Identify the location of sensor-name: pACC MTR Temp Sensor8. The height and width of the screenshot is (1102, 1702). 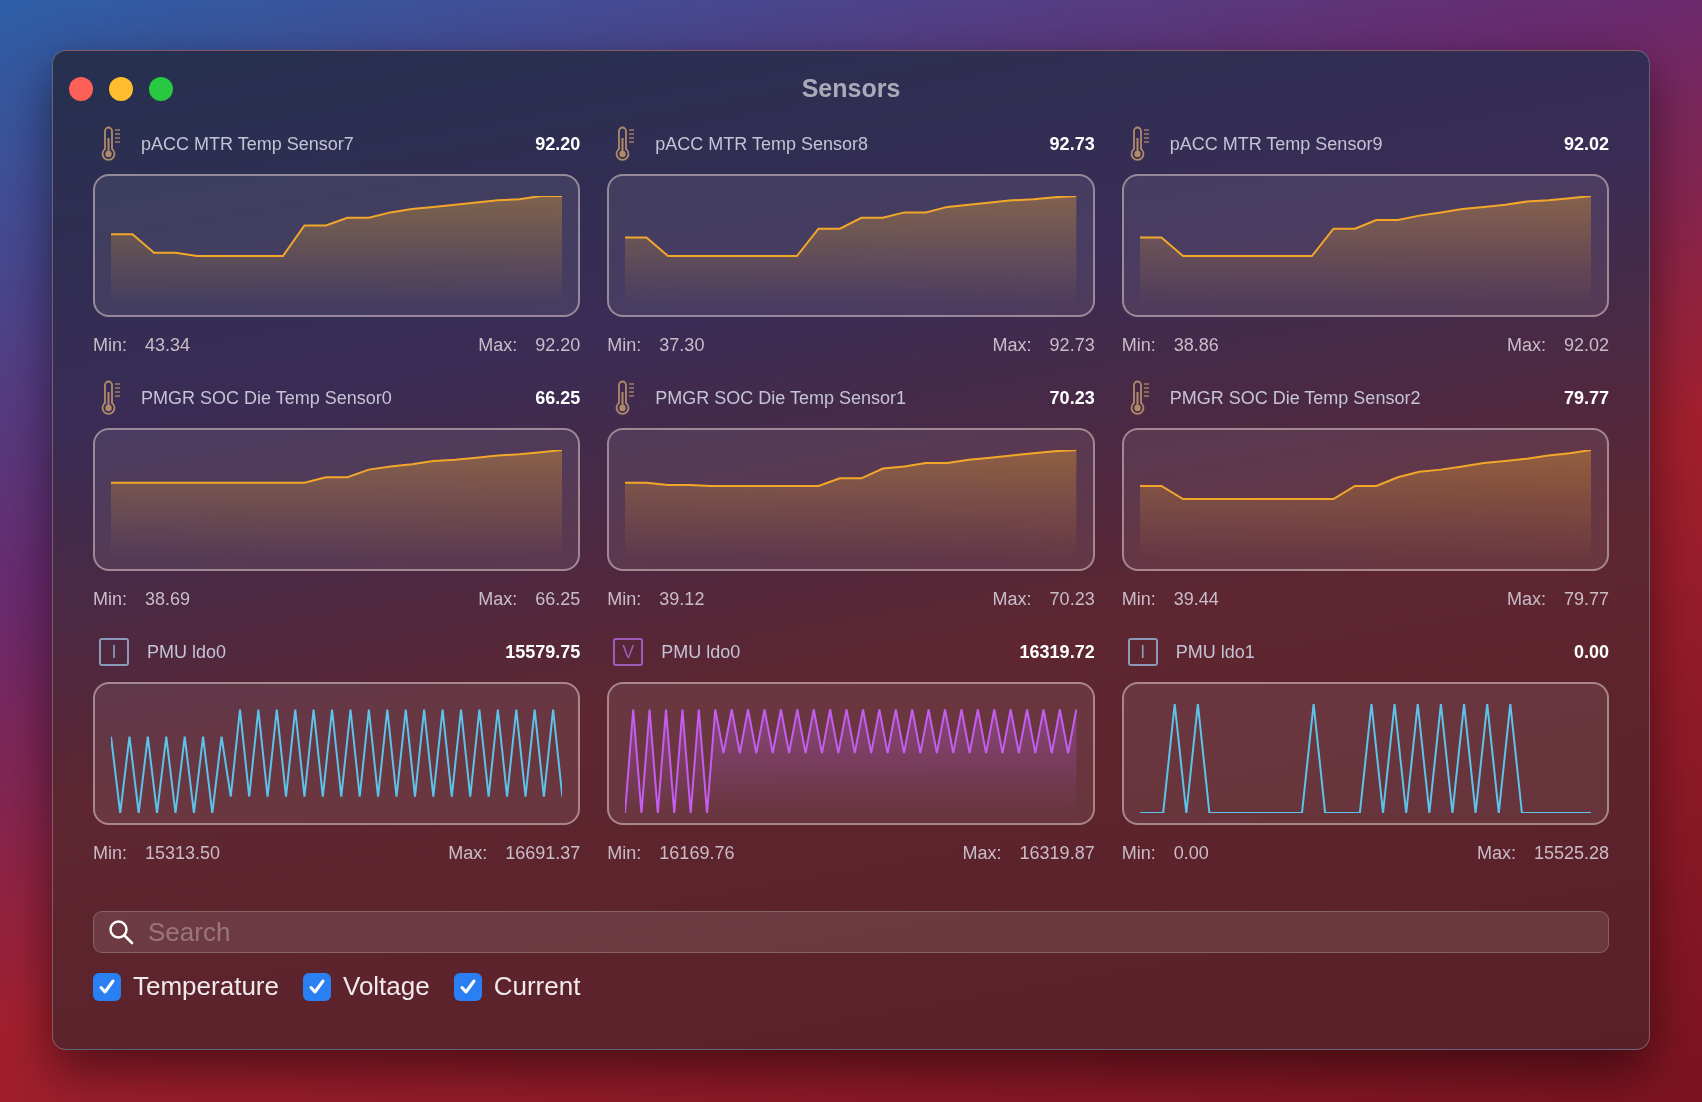
(762, 144).